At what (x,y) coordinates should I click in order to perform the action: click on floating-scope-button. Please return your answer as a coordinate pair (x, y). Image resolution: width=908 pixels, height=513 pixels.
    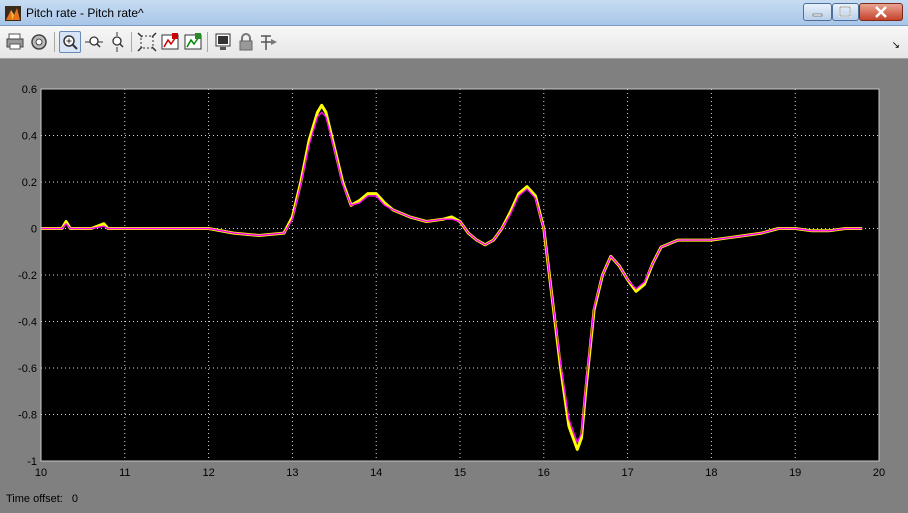
    Looking at the image, I should click on (223, 42).